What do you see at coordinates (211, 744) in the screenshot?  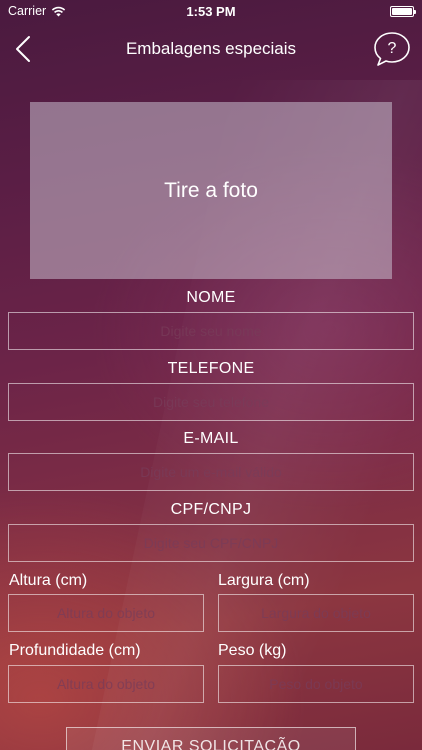 I see `submit-request-label: ENVIAR SOLICITAÇÃO` at bounding box center [211, 744].